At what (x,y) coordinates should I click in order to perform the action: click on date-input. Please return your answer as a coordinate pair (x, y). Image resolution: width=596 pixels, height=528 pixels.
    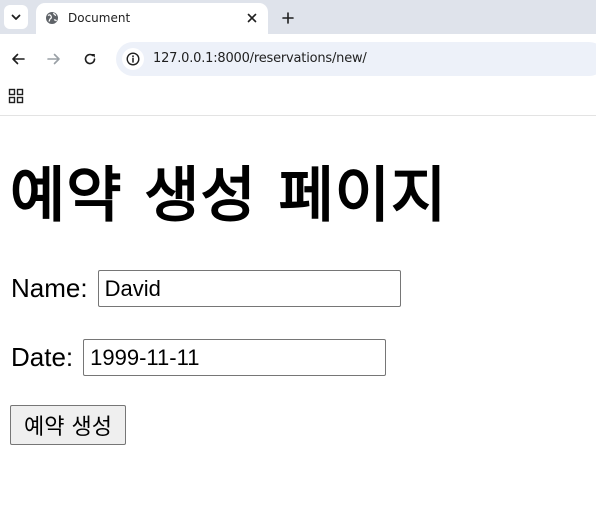
    Looking at the image, I should click on (235, 357).